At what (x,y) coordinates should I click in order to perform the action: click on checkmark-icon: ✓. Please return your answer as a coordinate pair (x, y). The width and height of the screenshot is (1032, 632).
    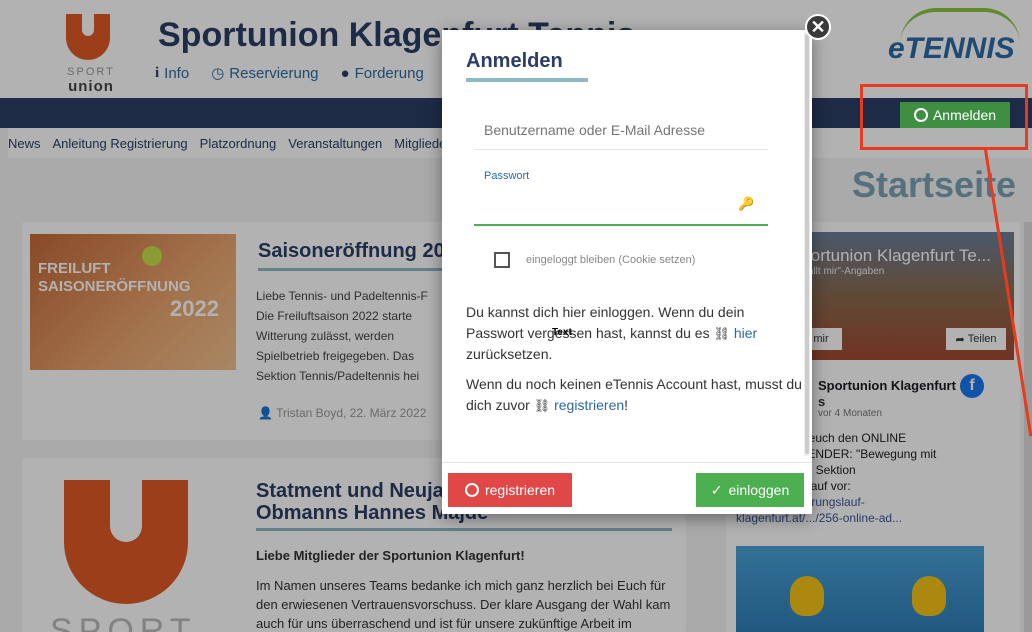
    Looking at the image, I should click on (716, 489).